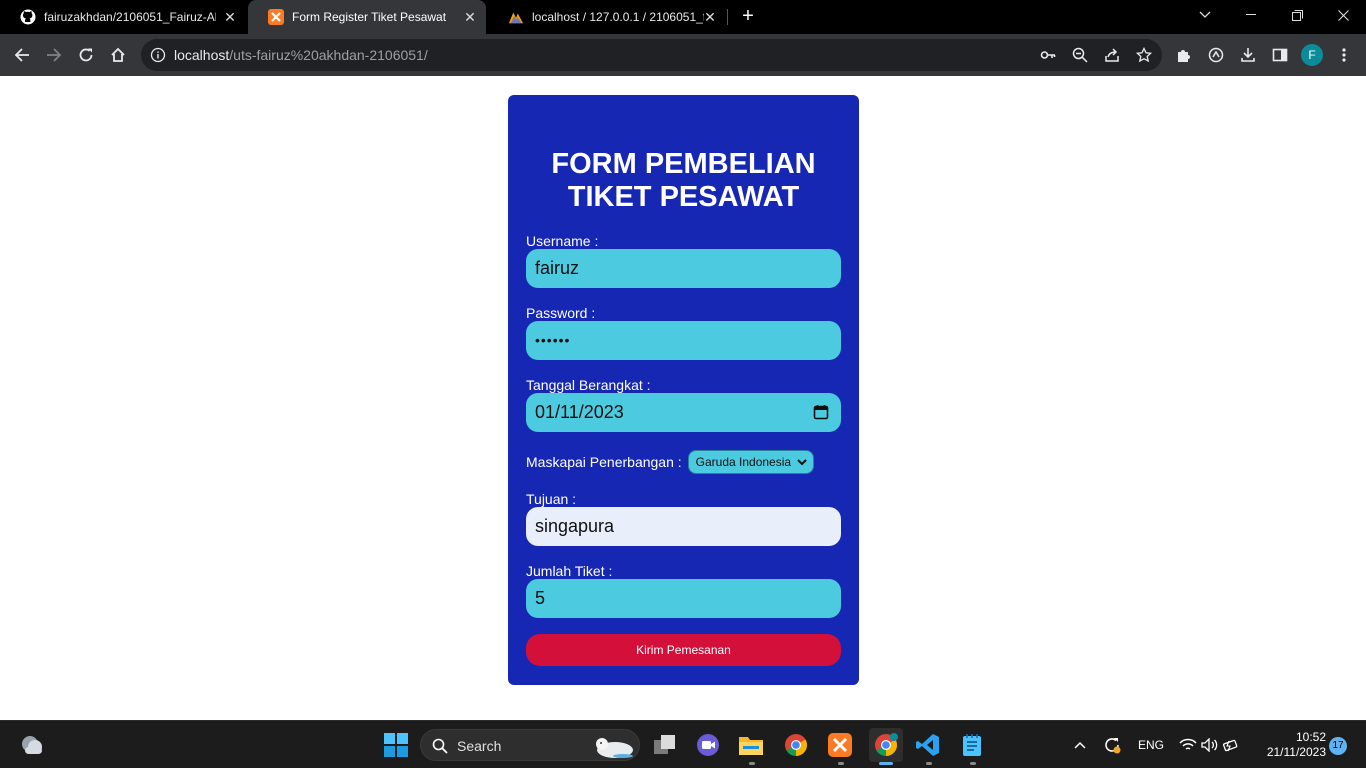  What do you see at coordinates (727, 17) in the screenshot?
I see `tab-separator` at bounding box center [727, 17].